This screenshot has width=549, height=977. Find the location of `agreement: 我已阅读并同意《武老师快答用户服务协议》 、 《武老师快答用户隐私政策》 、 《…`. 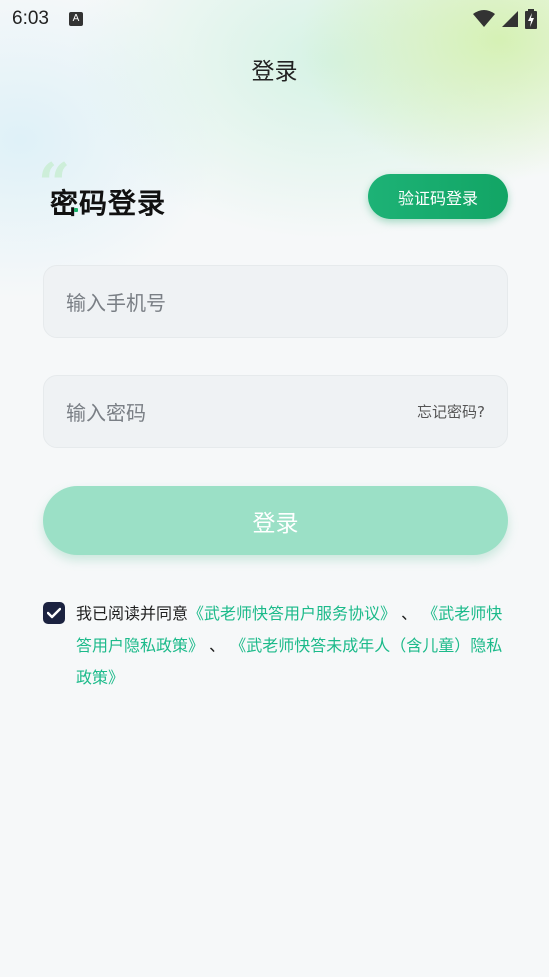

agreement: 我已阅读并同意《武老师快答用户服务协议》 、 《武老师快答用户隐私政策》 、 《… is located at coordinates (278, 646).